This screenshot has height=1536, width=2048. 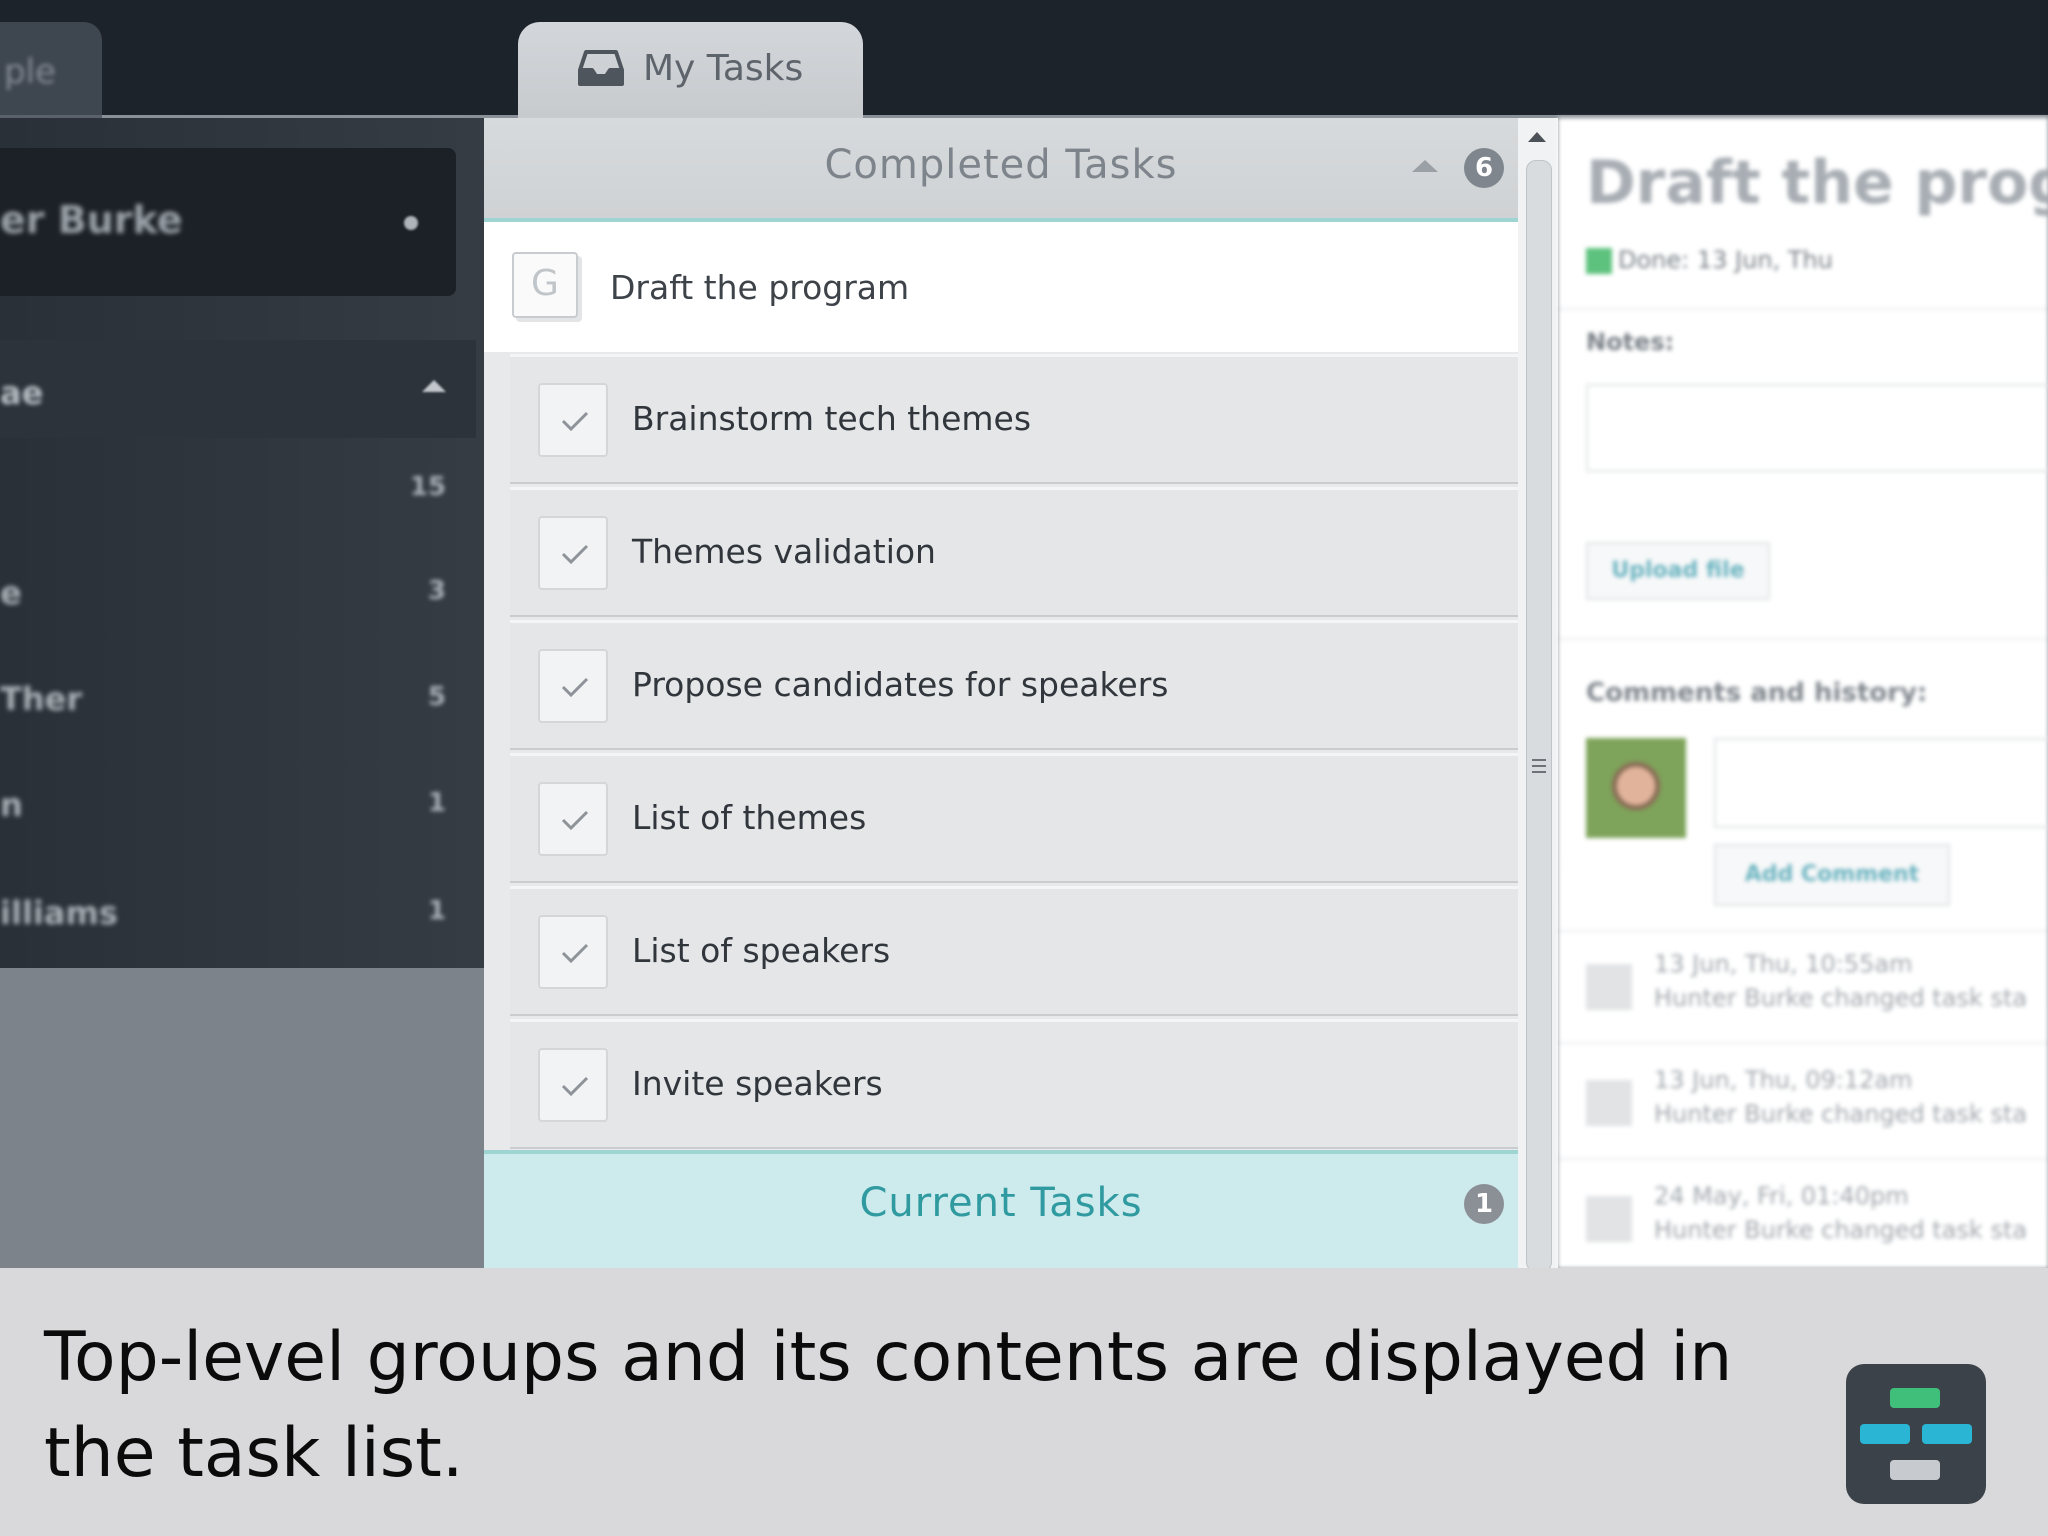 I want to click on parent-task-row: G Draft the program, so click(x=1001, y=287).